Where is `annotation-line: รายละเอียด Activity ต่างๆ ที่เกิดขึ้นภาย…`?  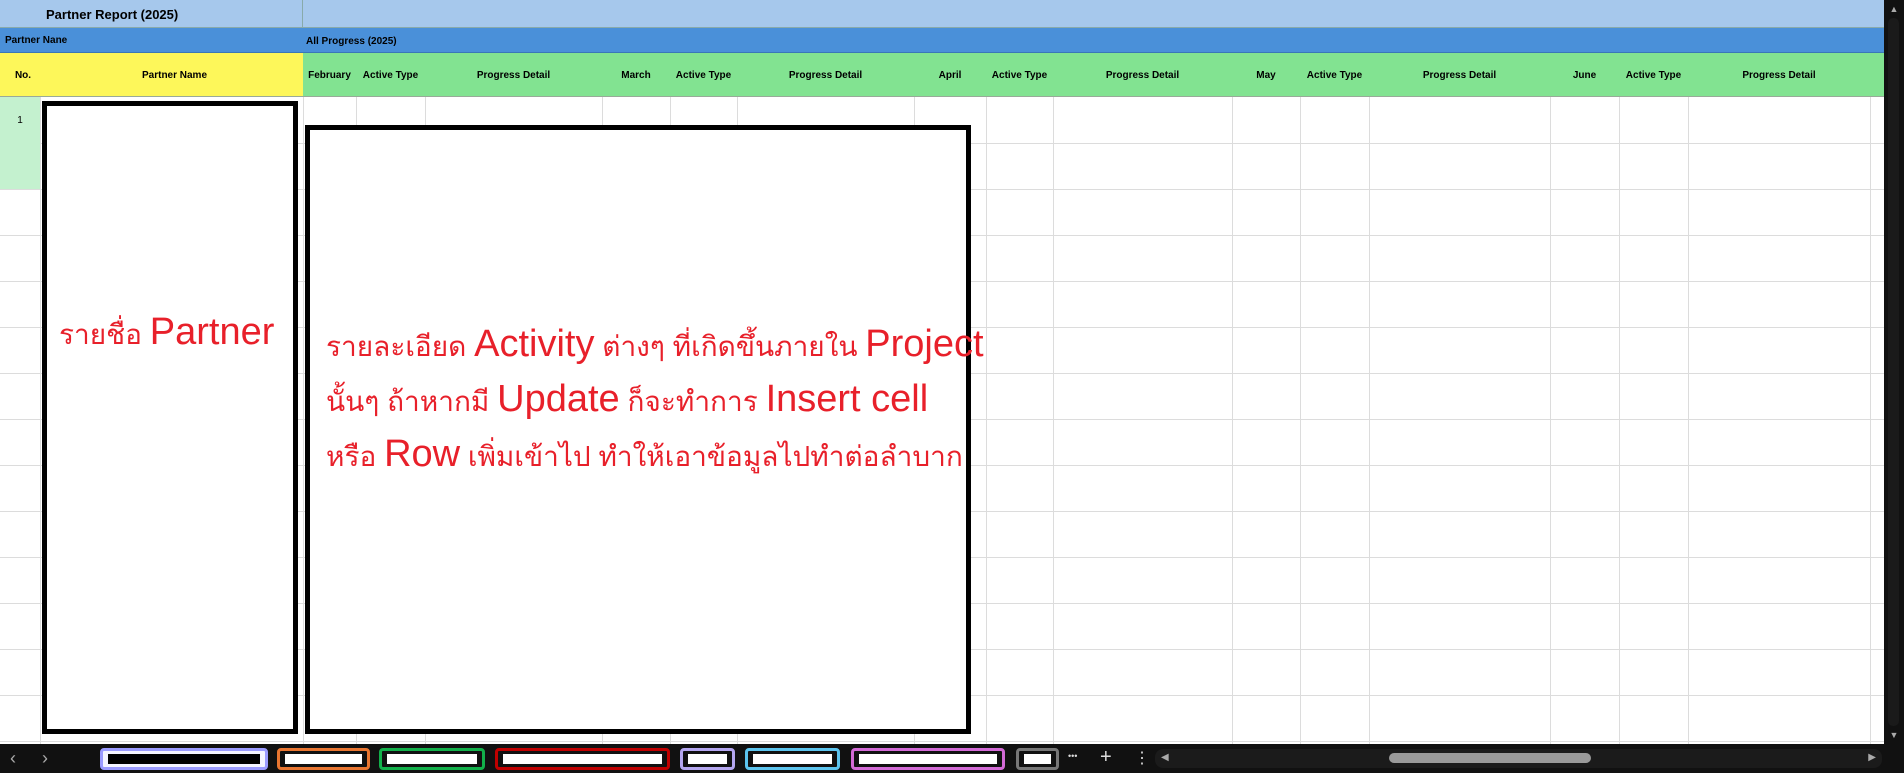
annotation-line: รายละเอียด Activity ต่างๆ ที่เกิดขึ้นภาย… is located at coordinates (655, 345).